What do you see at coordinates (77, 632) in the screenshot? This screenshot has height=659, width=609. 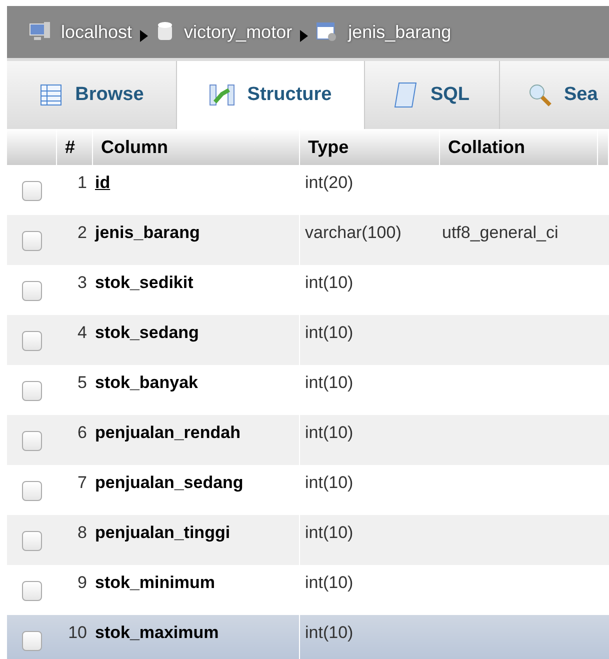 I see `row-number: 10` at bounding box center [77, 632].